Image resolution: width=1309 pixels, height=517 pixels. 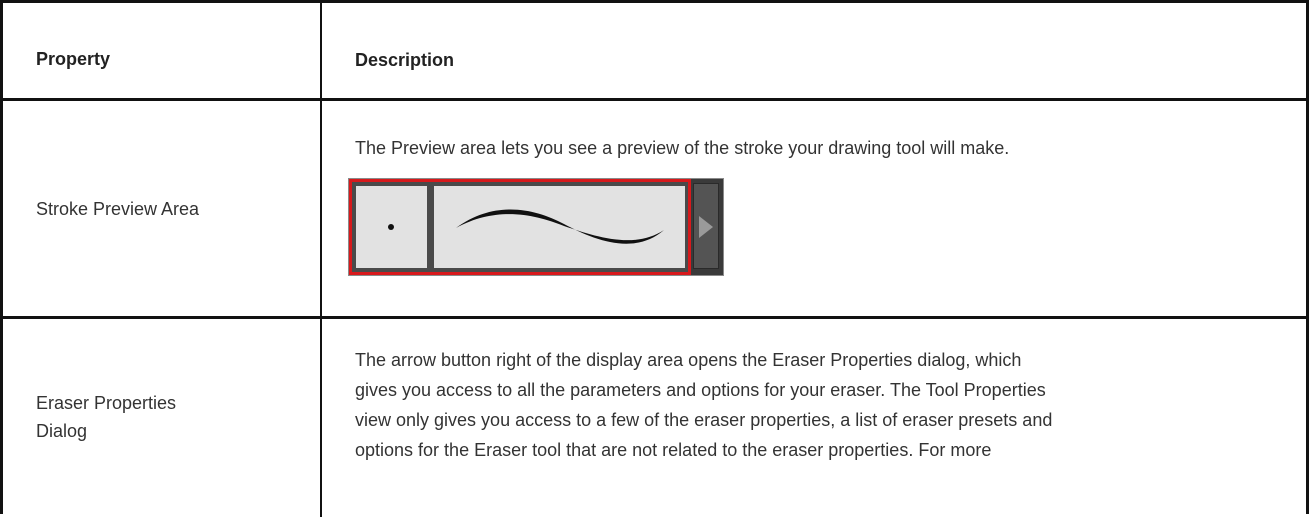 I want to click on preview-highlight-frame, so click(x=520, y=227).